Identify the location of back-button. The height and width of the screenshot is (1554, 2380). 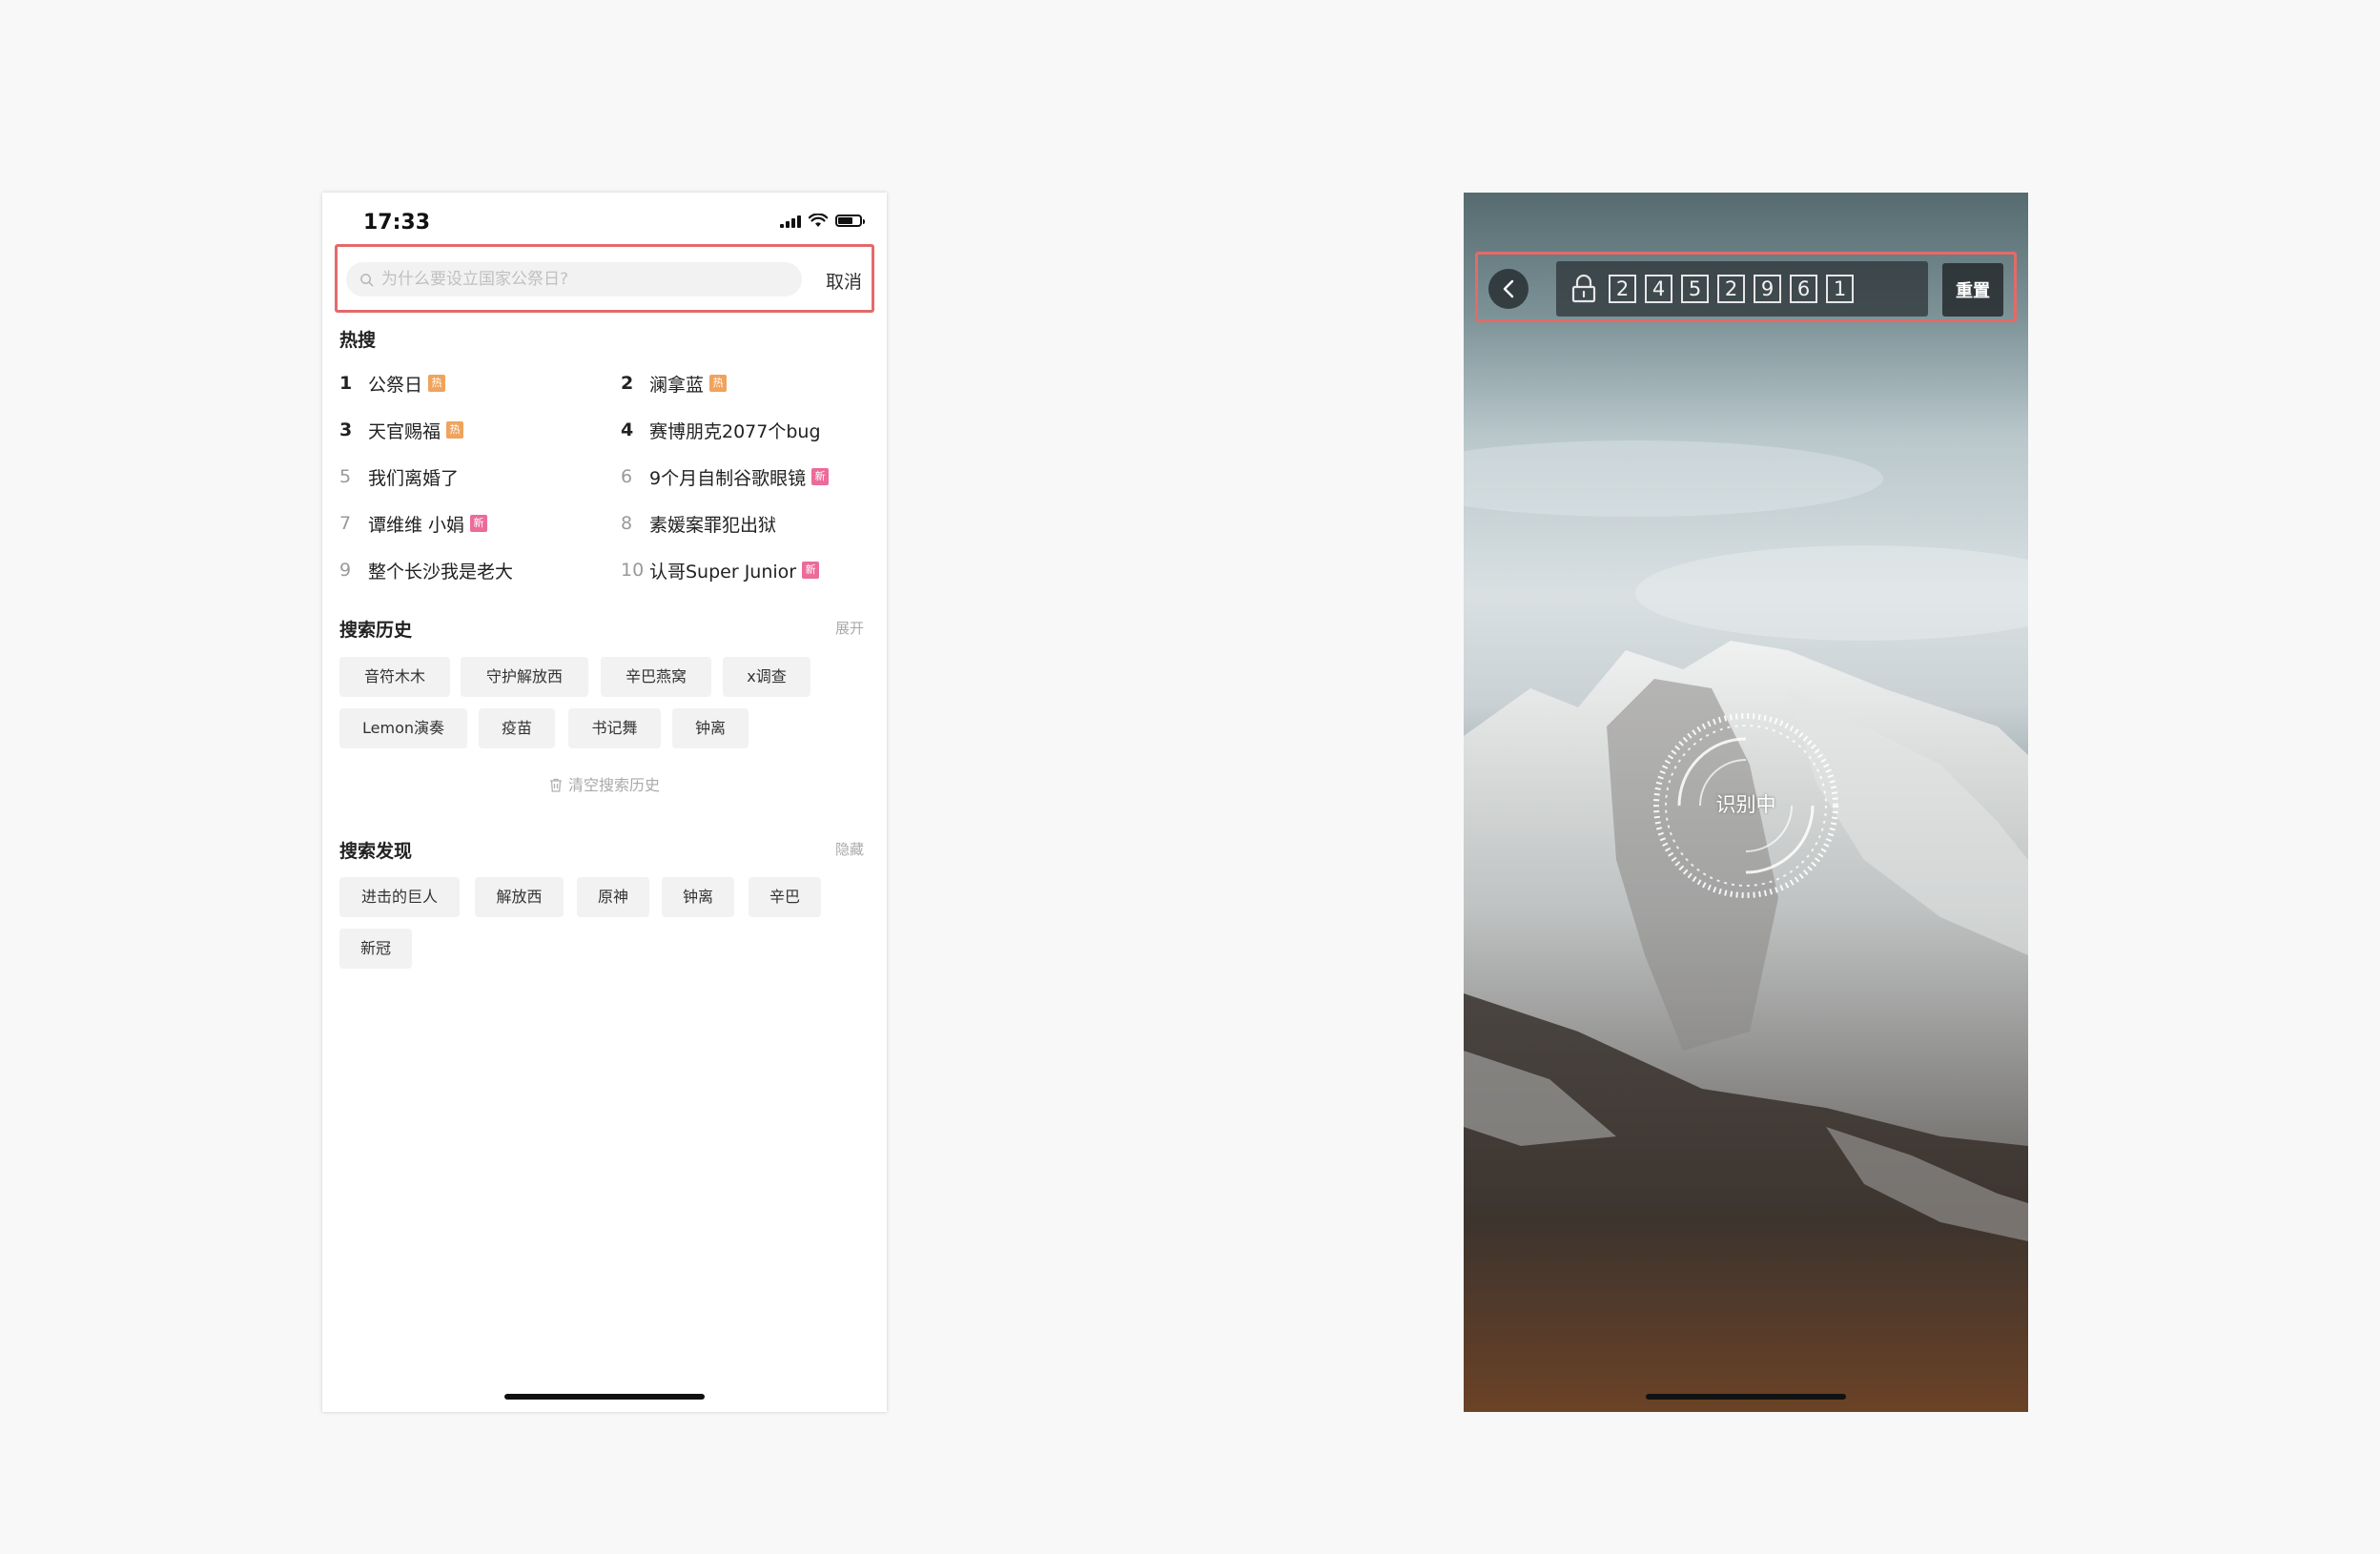
(1508, 289).